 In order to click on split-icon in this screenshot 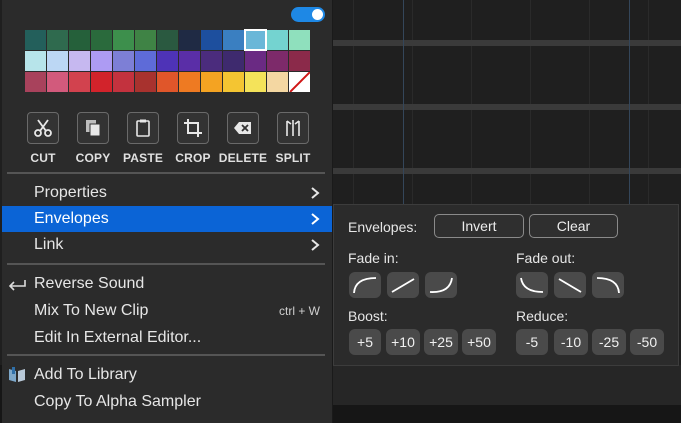, I will do `click(293, 128)`.